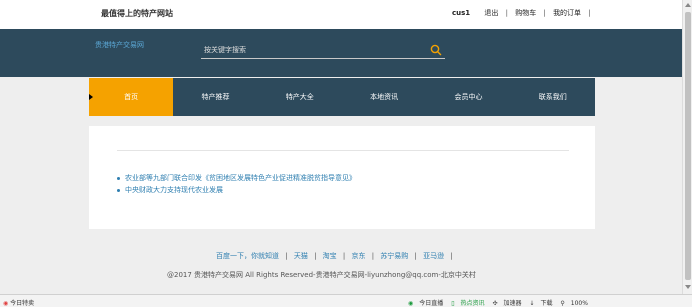 The height and width of the screenshot is (307, 692). Describe the element at coordinates (473, 303) in the screenshot. I see `status-hot-news: 热点资讯` at that location.